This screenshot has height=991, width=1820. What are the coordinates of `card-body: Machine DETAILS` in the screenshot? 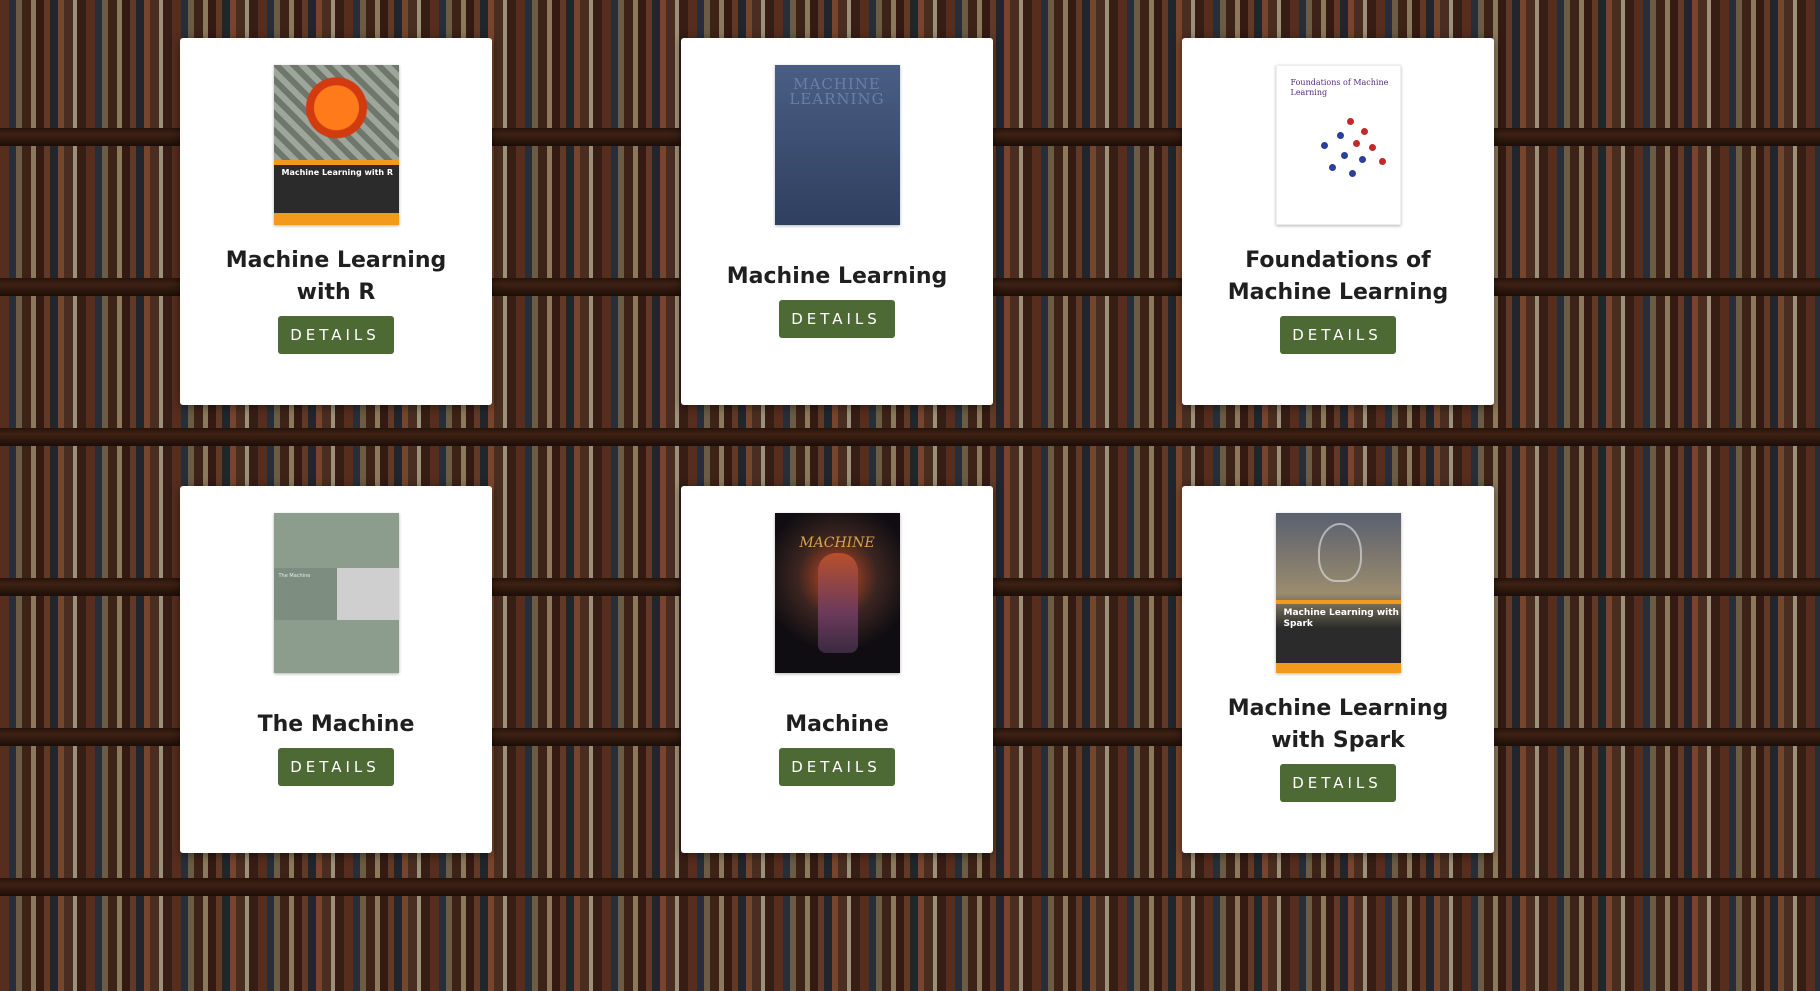 It's located at (837, 763).